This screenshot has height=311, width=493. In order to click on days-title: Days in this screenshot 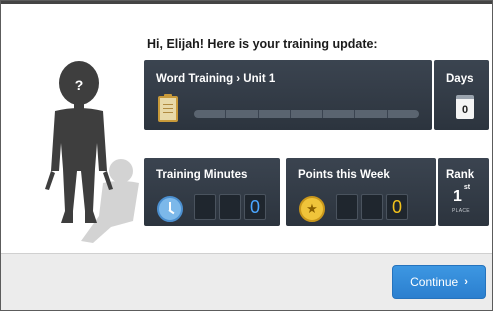, I will do `click(460, 79)`.